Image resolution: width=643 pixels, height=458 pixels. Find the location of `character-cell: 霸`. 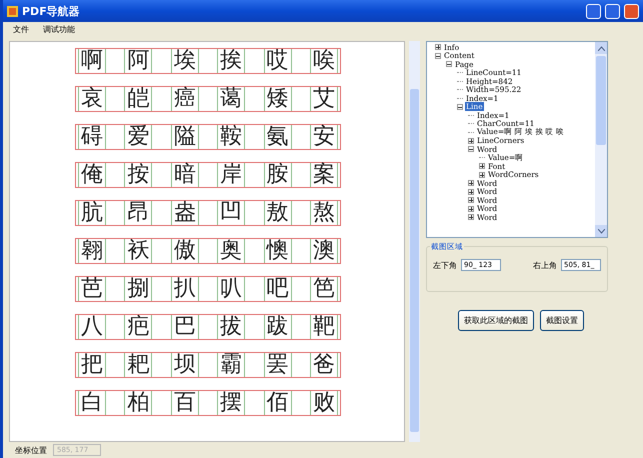

character-cell: 霸 is located at coordinates (231, 365).